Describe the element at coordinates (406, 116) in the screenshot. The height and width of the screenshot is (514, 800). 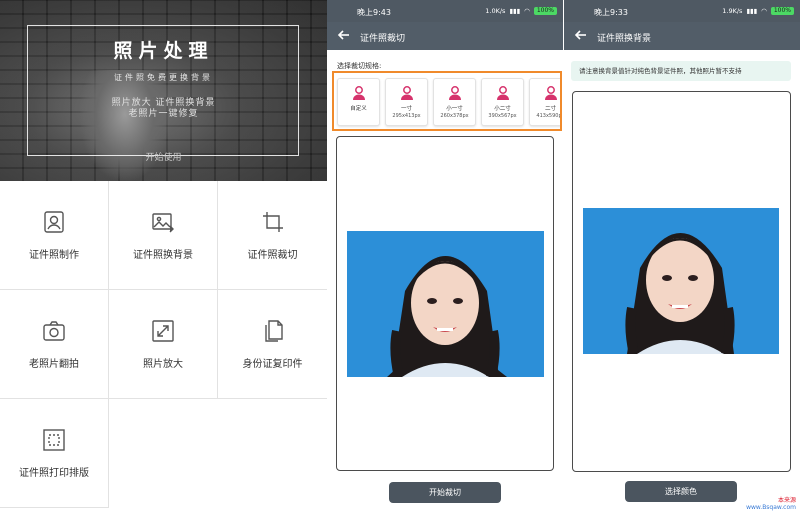
I see `spec-size: 295x413px` at that location.